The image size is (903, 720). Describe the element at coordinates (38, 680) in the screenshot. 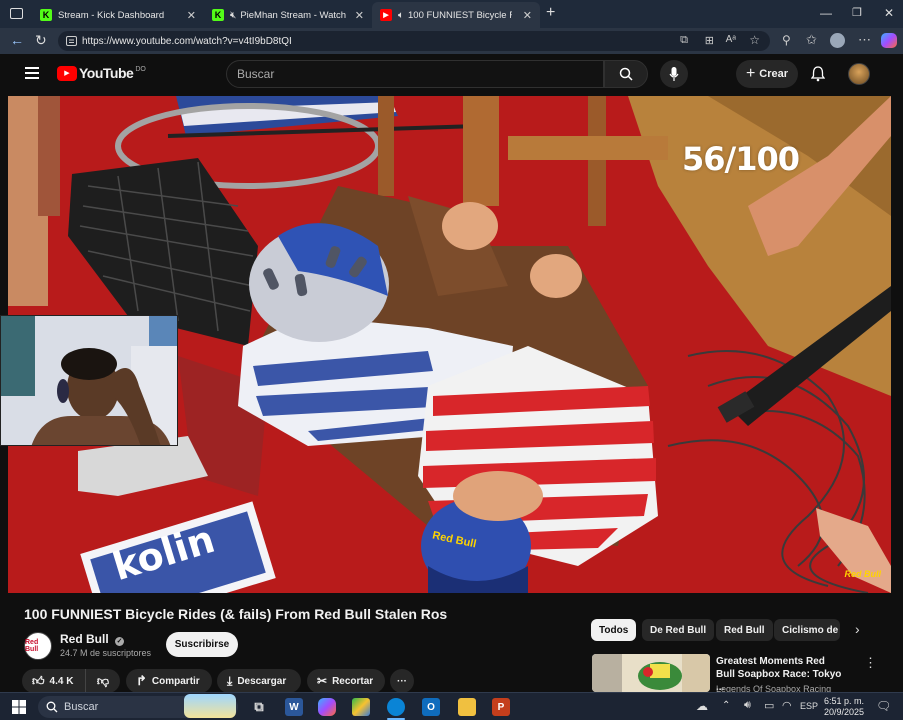

I see `thumbs-up-icon: 👍︎` at that location.